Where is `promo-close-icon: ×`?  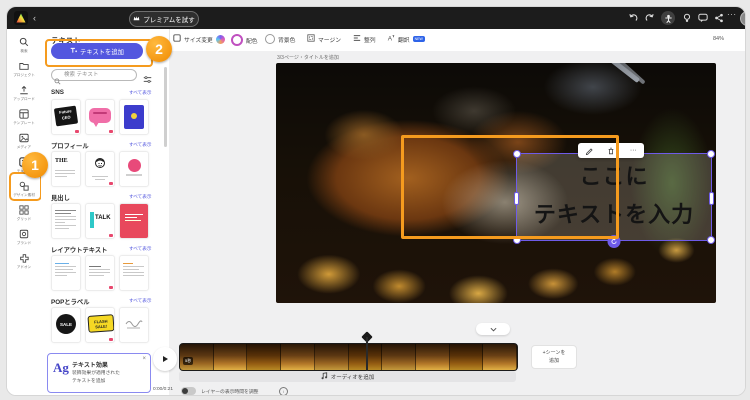
promo-close-icon: × is located at coordinates (144, 359).